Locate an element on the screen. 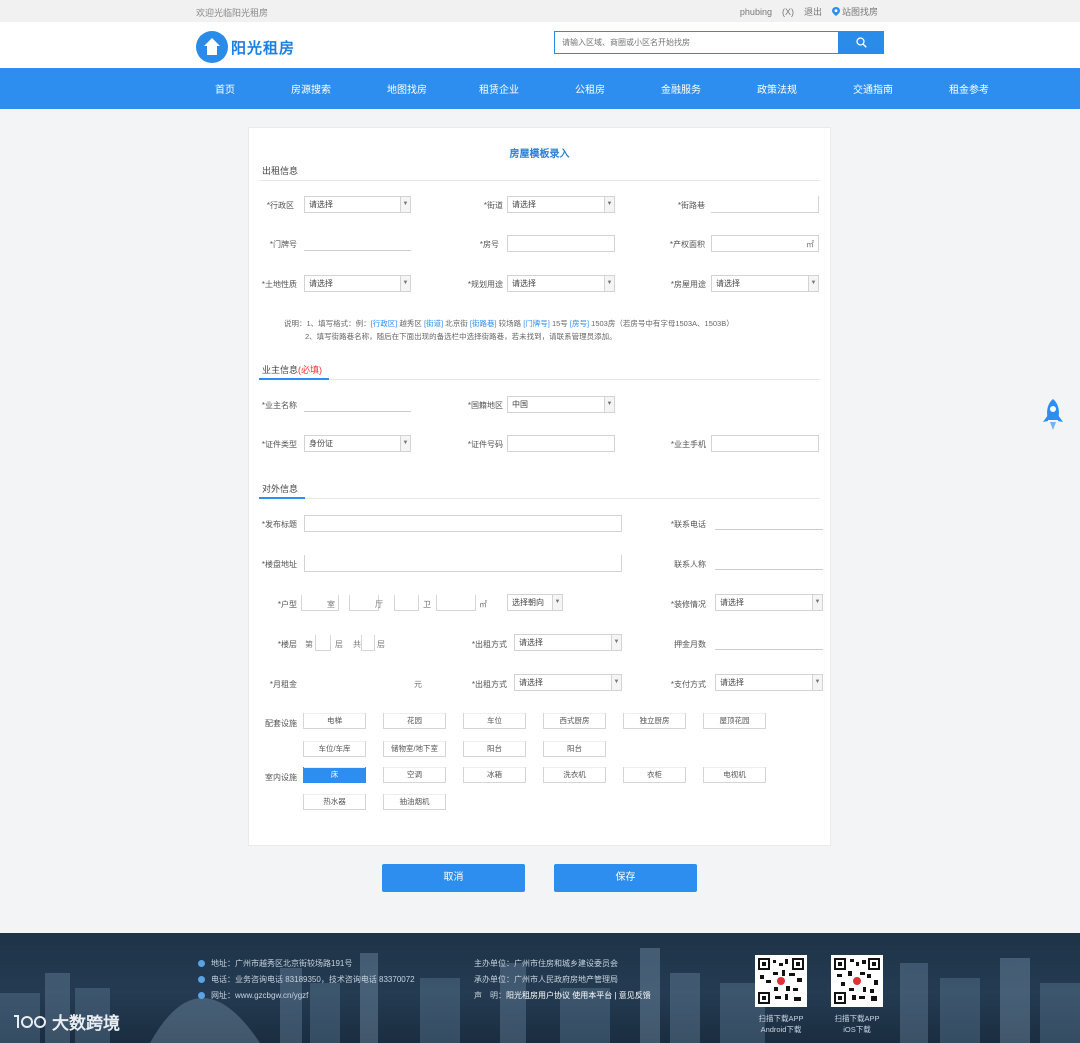 Image resolution: width=1080 pixels, height=1043 pixels. save-button: 保存 is located at coordinates (625, 878).